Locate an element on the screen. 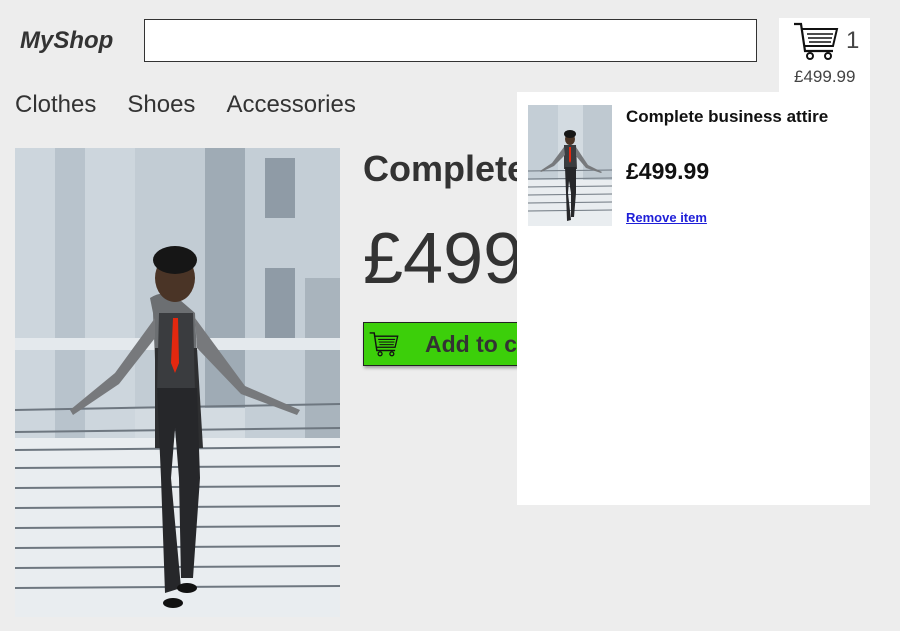 The image size is (900, 631). header-cart: 1 £499.99 is located at coordinates (824, 55).